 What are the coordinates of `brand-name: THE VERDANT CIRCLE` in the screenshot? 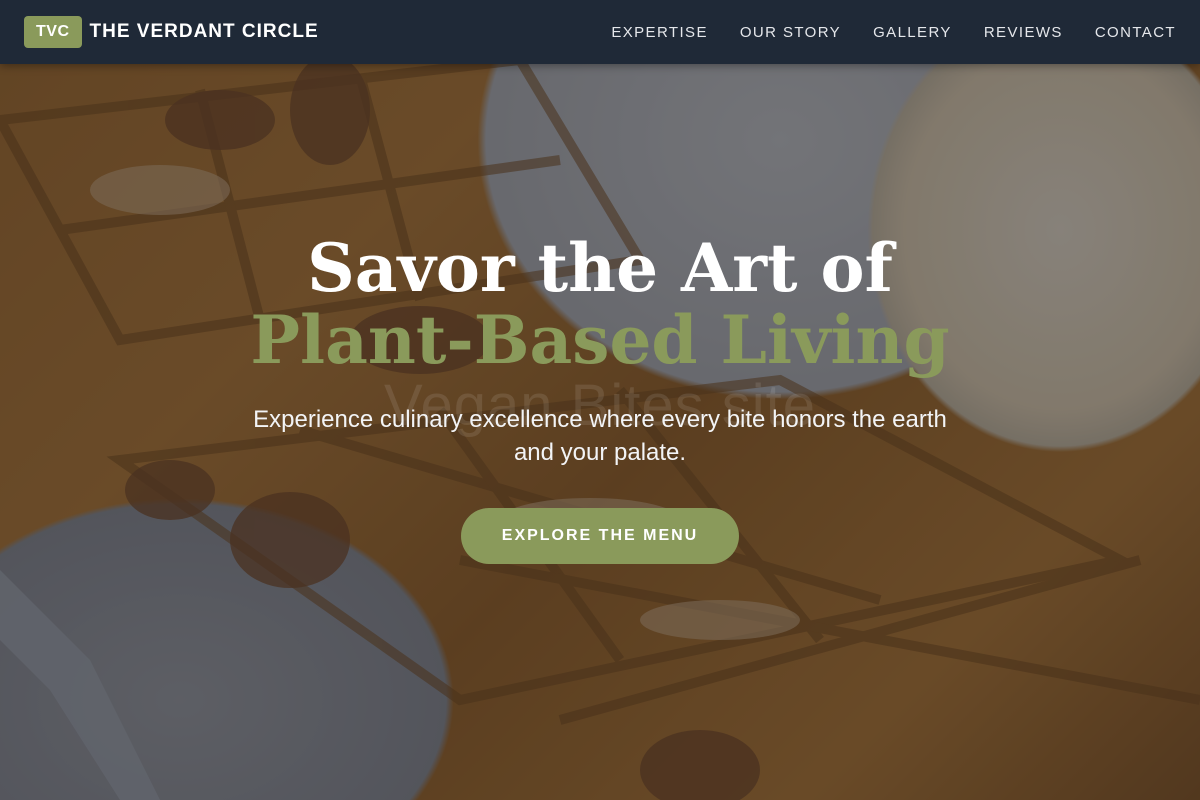 It's located at (204, 31).